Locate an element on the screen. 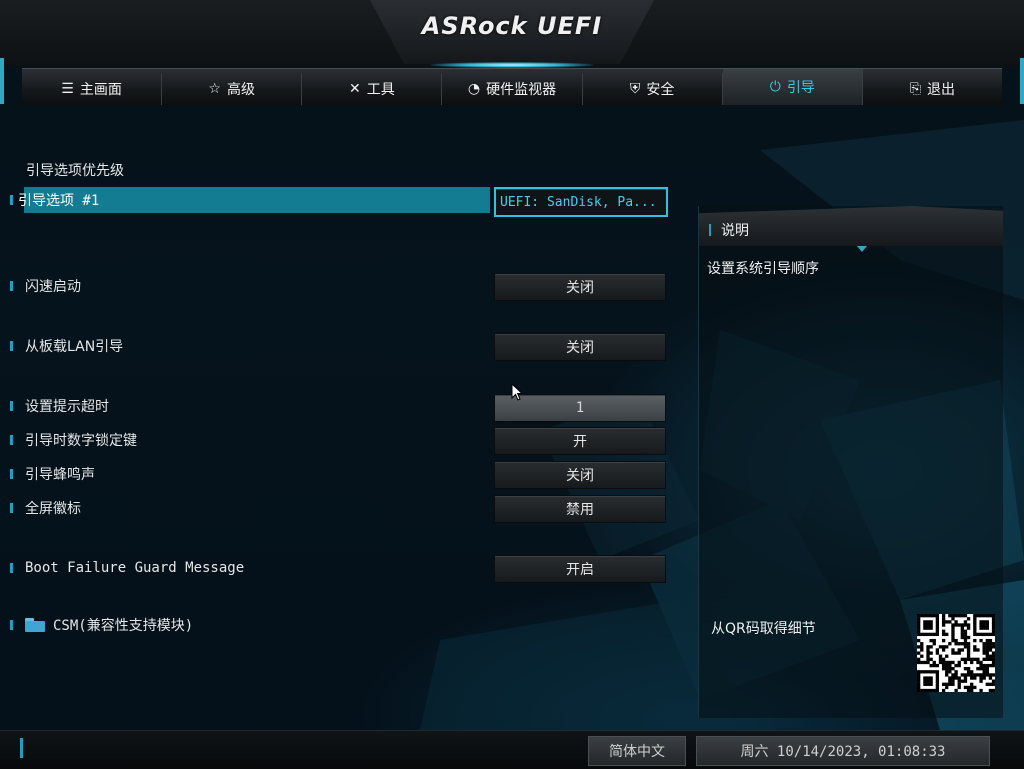 This screenshot has width=1024, height=769. right-accent is located at coordinates (1022, 81).